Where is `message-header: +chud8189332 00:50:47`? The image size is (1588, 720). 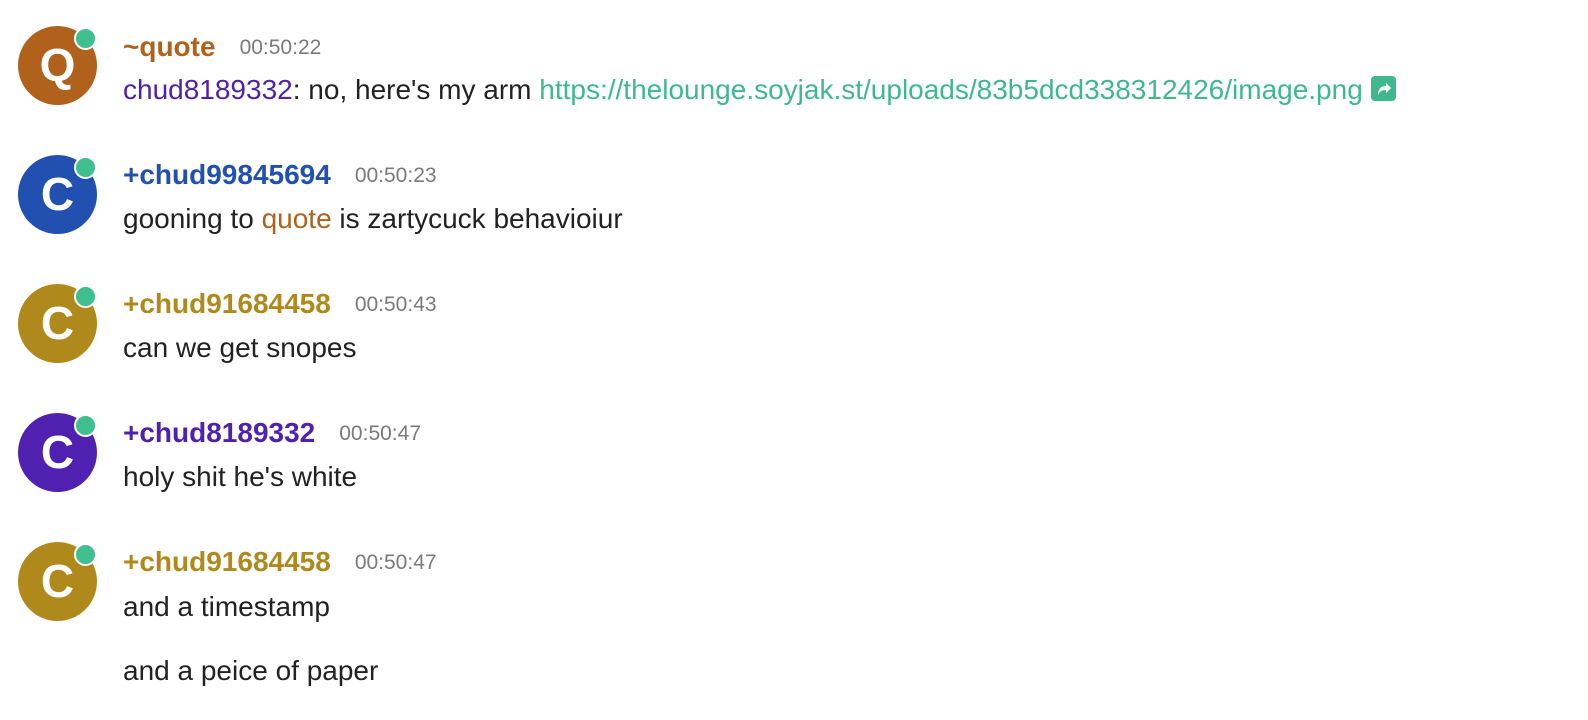
message-header: +chud8189332 00:50:47 is located at coordinates (272, 433).